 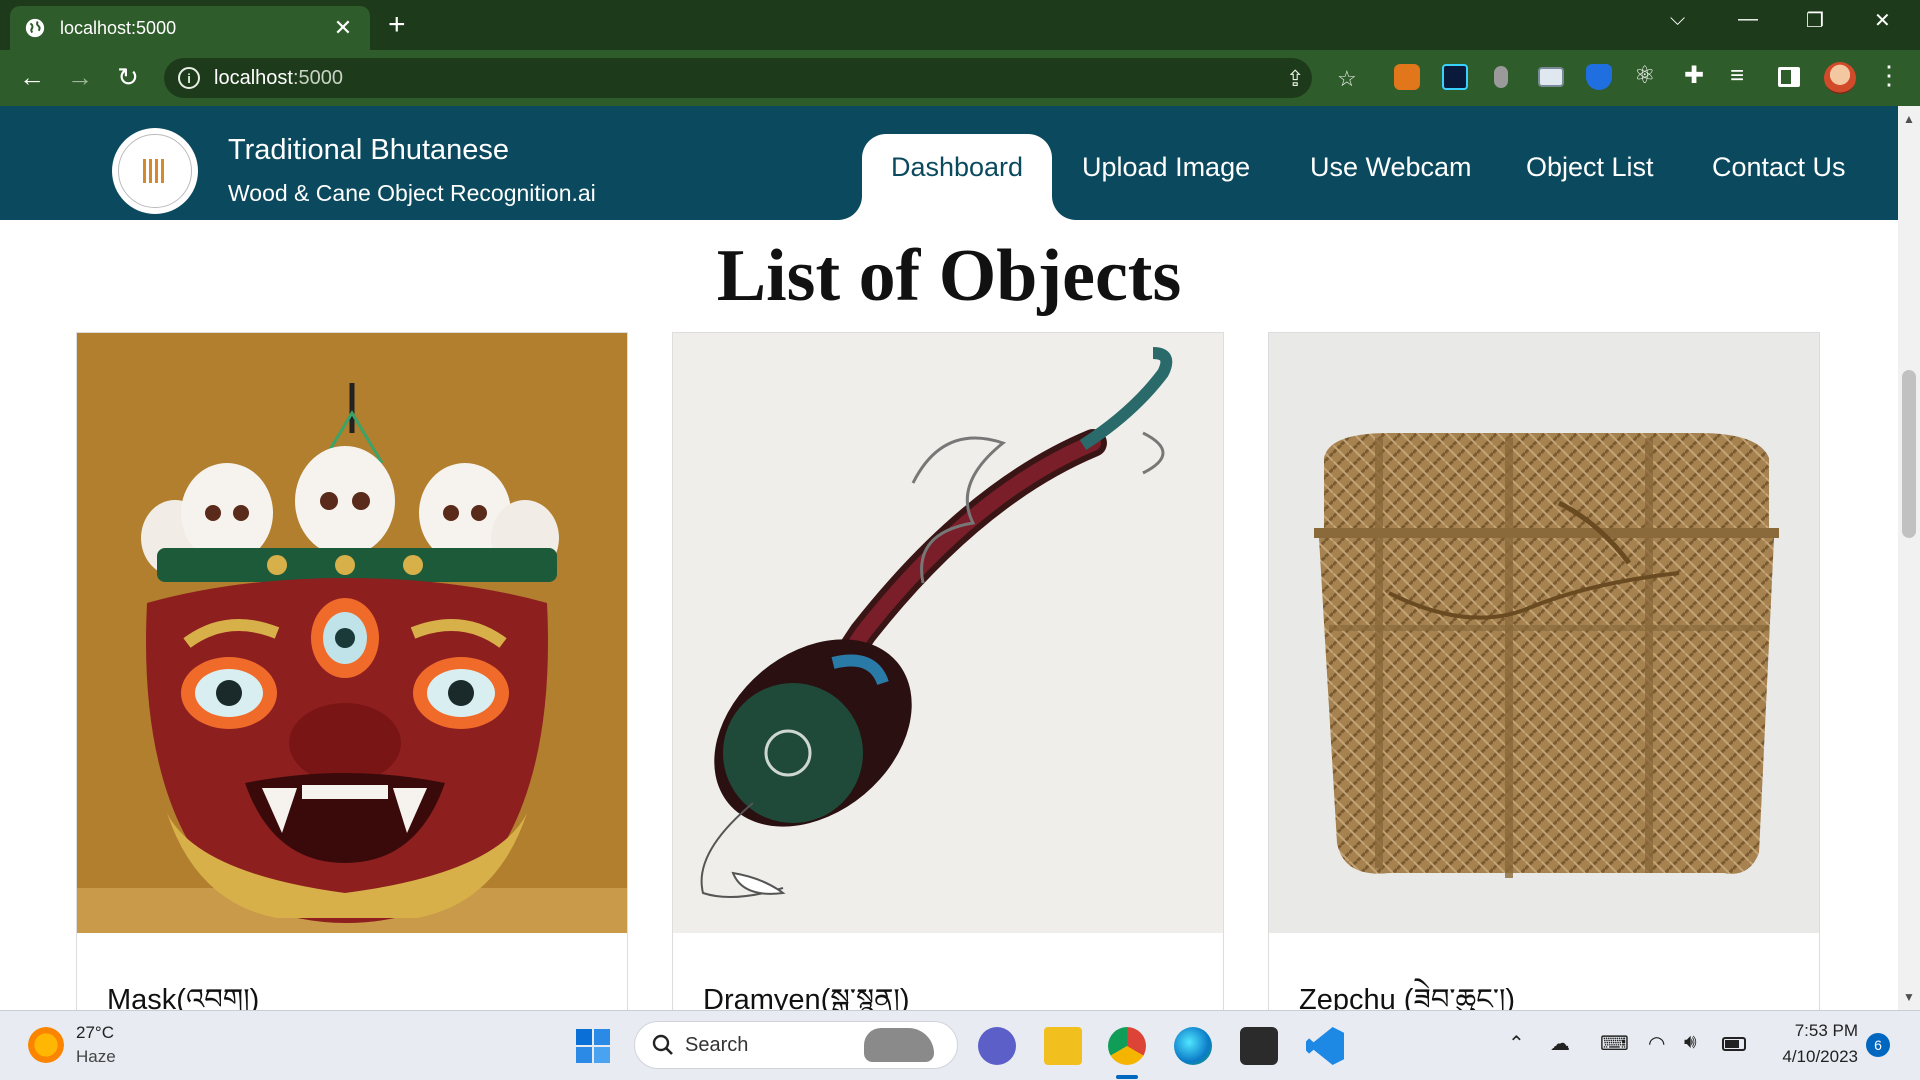 I want to click on tab-title: localhost:5000, so click(x=118, y=27).